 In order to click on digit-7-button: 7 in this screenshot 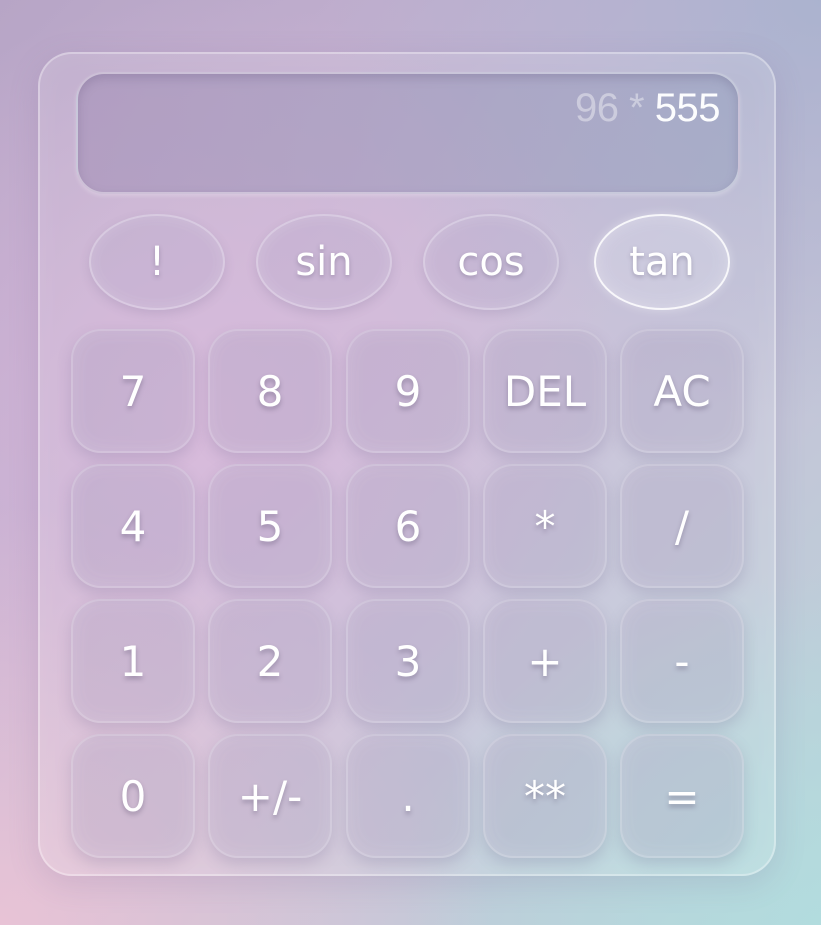, I will do `click(133, 391)`.